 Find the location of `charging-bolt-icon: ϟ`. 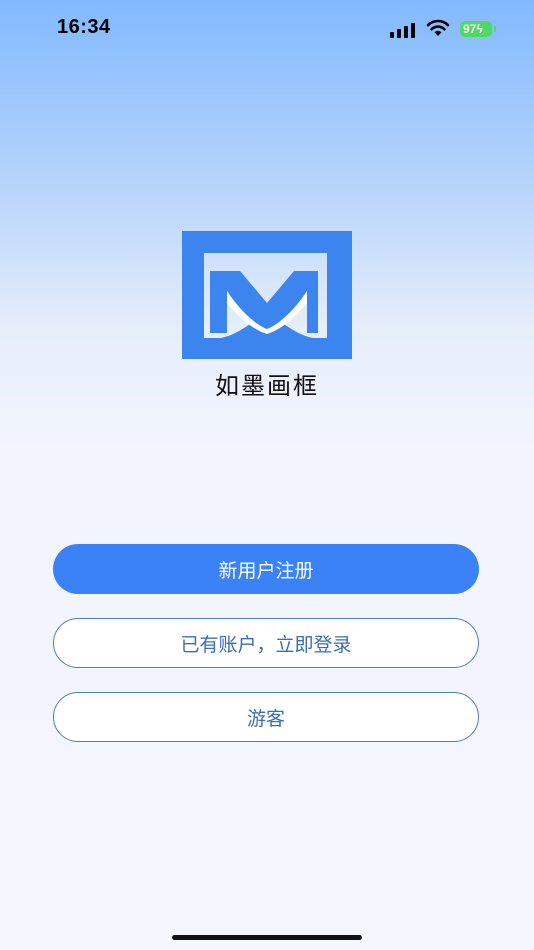

charging-bolt-icon: ϟ is located at coordinates (479, 29).